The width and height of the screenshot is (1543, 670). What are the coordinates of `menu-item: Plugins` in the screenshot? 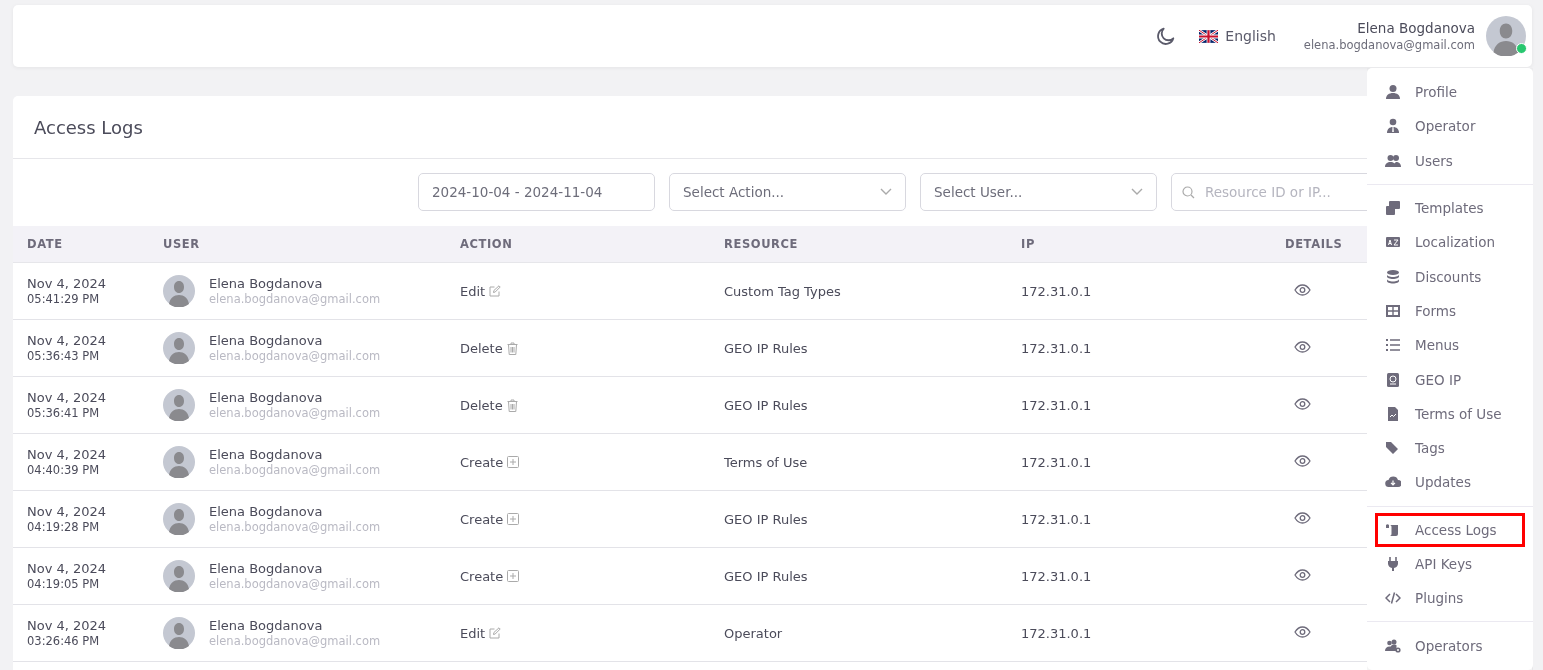 It's located at (1446, 598).